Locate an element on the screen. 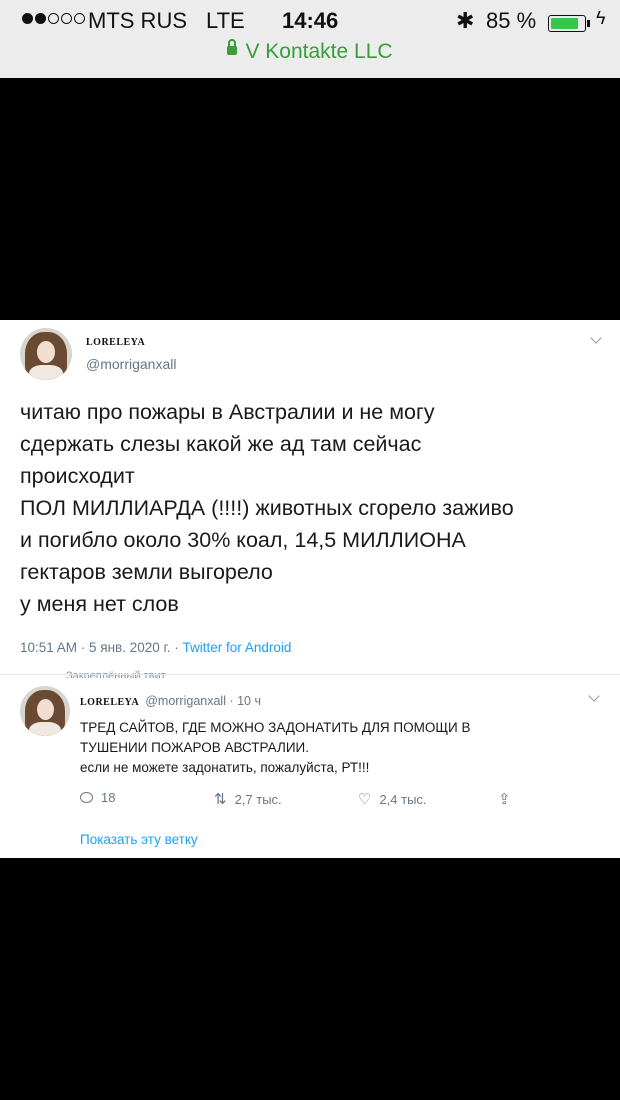  reply-avatar is located at coordinates (45, 711).